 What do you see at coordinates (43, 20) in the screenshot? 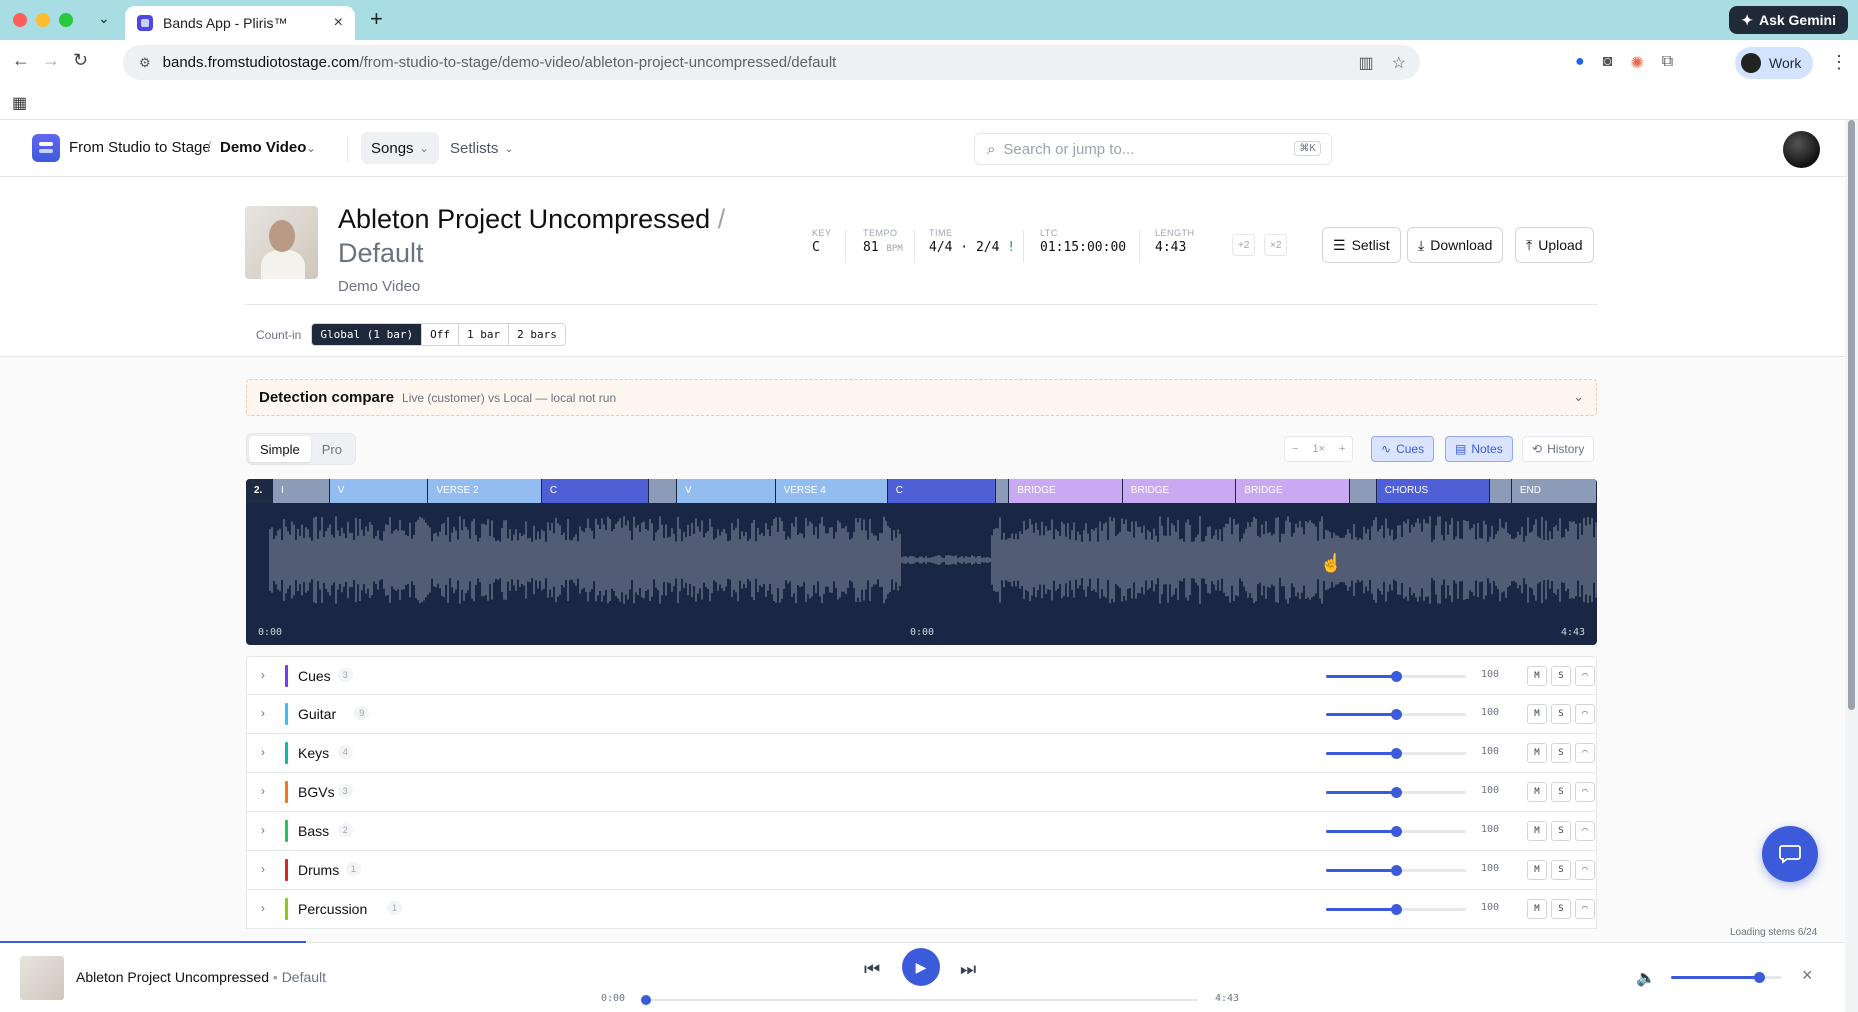
I see `window-minimize-button` at bounding box center [43, 20].